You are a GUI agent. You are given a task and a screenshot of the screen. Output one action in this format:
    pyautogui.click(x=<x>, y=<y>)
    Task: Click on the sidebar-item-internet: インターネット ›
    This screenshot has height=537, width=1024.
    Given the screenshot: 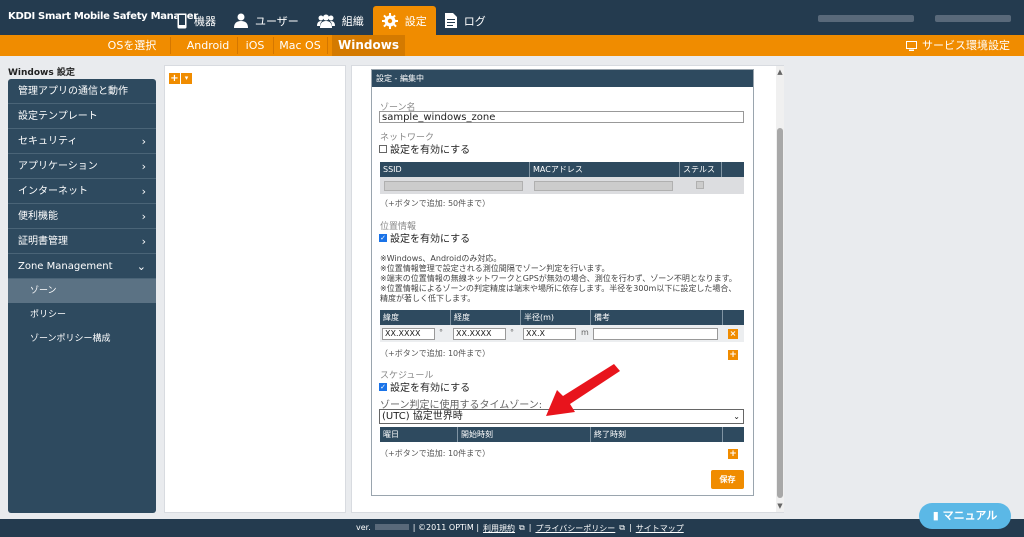 What is the action you would take?
    pyautogui.click(x=82, y=191)
    